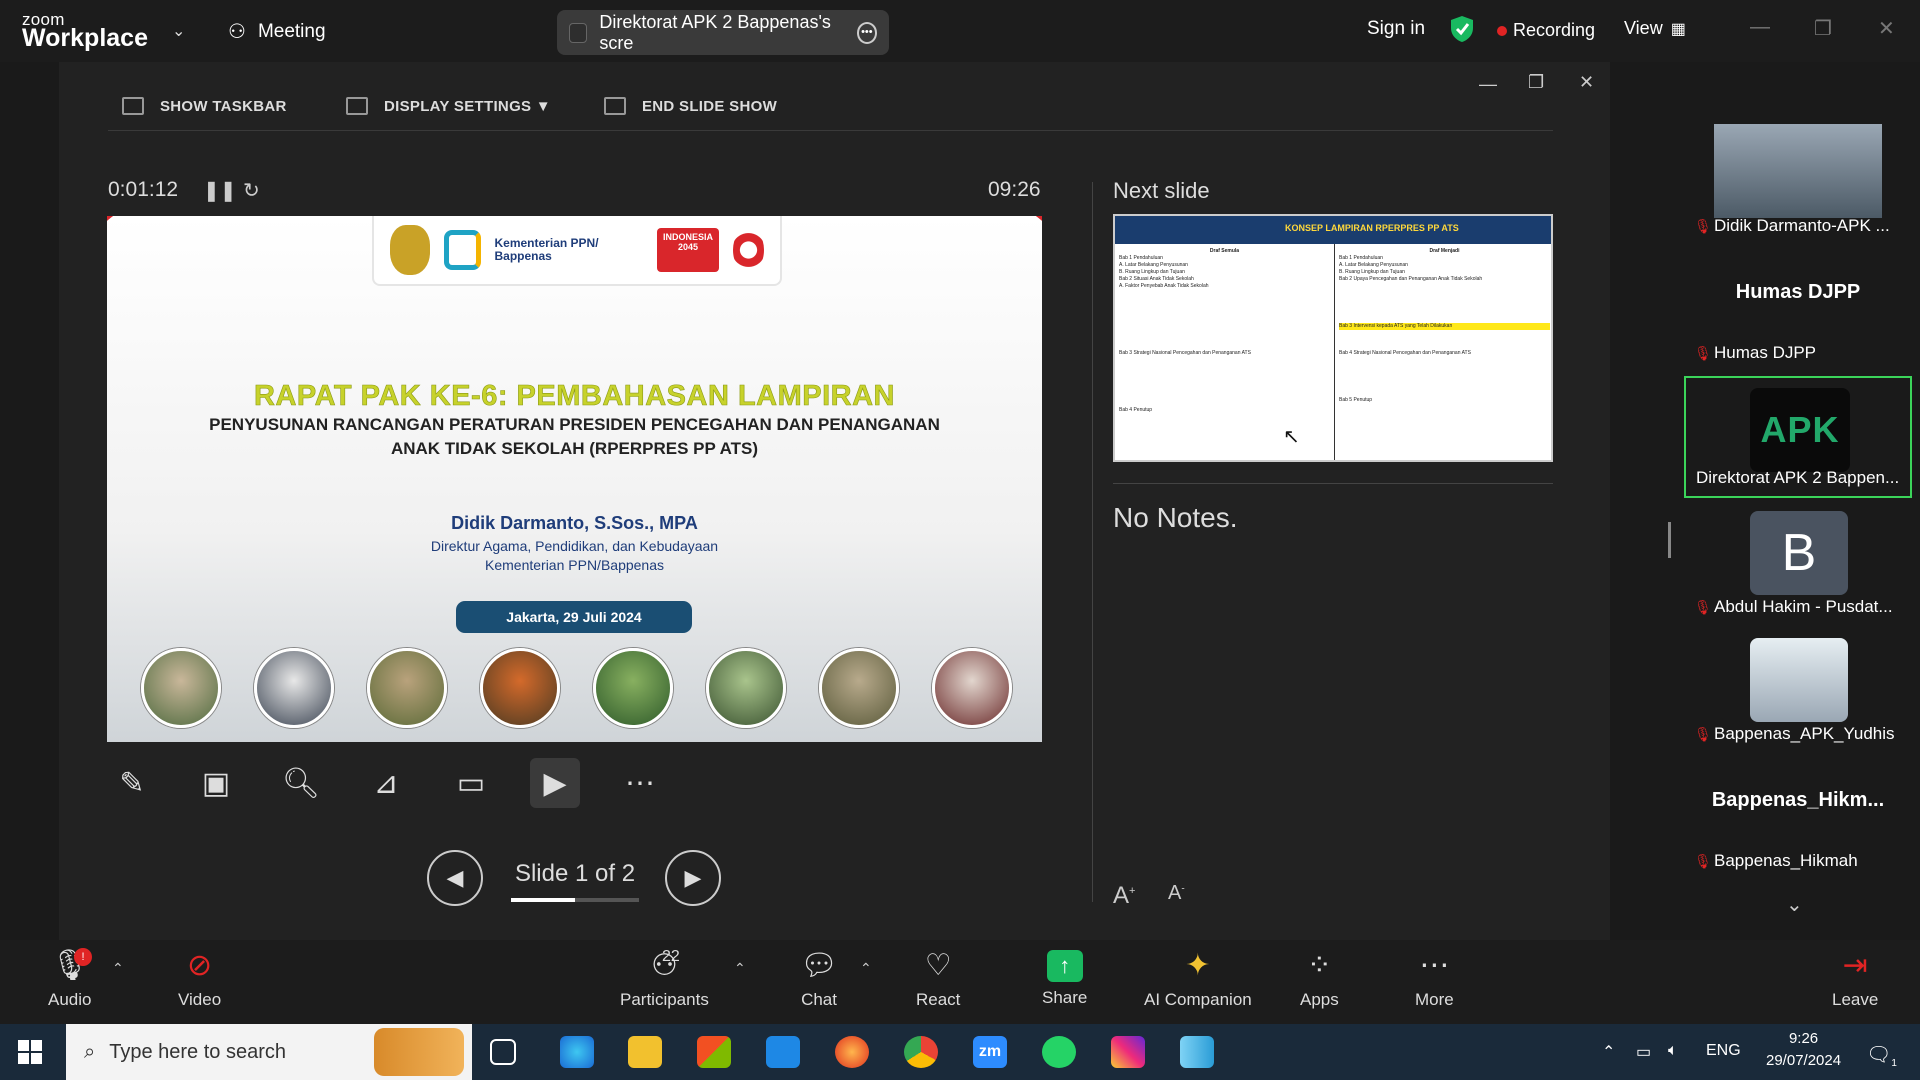  I want to click on network-icon: ▭, so click(1643, 1052).